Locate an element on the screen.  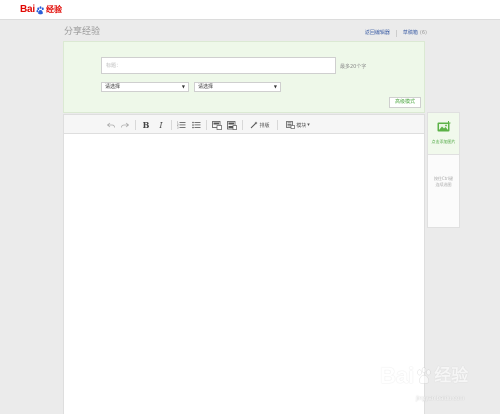
unordered-list-icon is located at coordinates (196, 125).